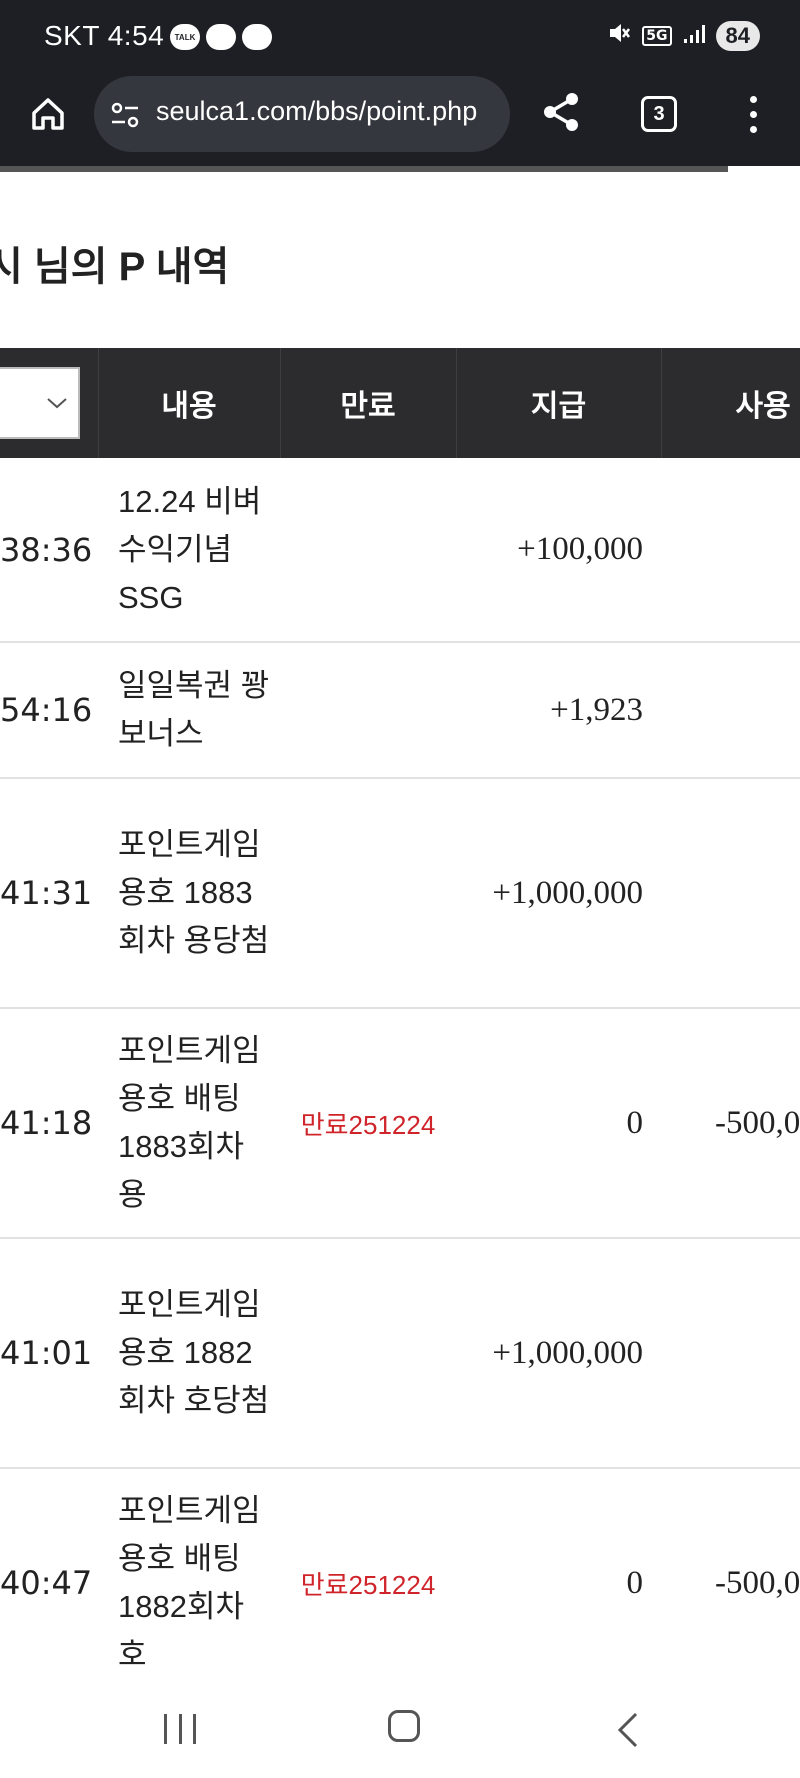 This screenshot has height=1778, width=800. Describe the element at coordinates (104, 35) in the screenshot. I see `carrier-time: SKT 4:54` at that location.